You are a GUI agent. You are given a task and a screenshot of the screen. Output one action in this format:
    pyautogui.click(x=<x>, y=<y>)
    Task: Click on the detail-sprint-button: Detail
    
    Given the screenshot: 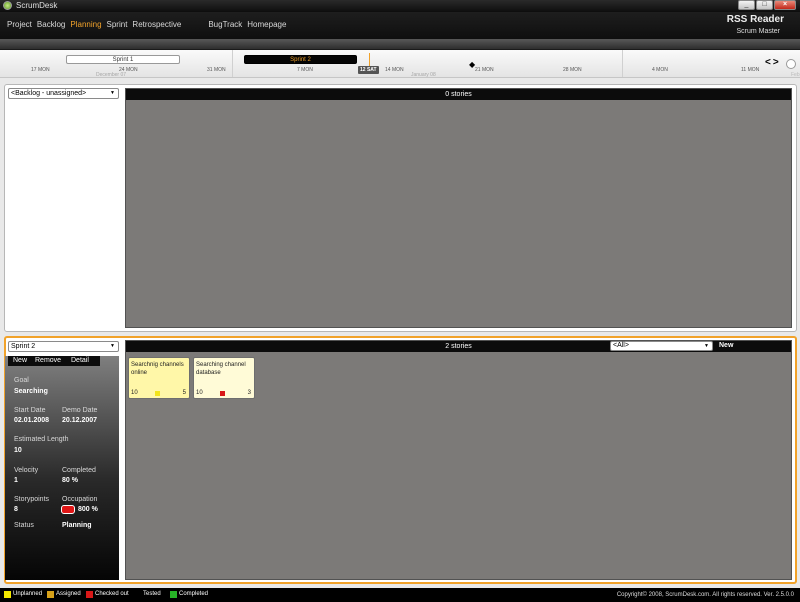 What is the action you would take?
    pyautogui.click(x=80, y=361)
    